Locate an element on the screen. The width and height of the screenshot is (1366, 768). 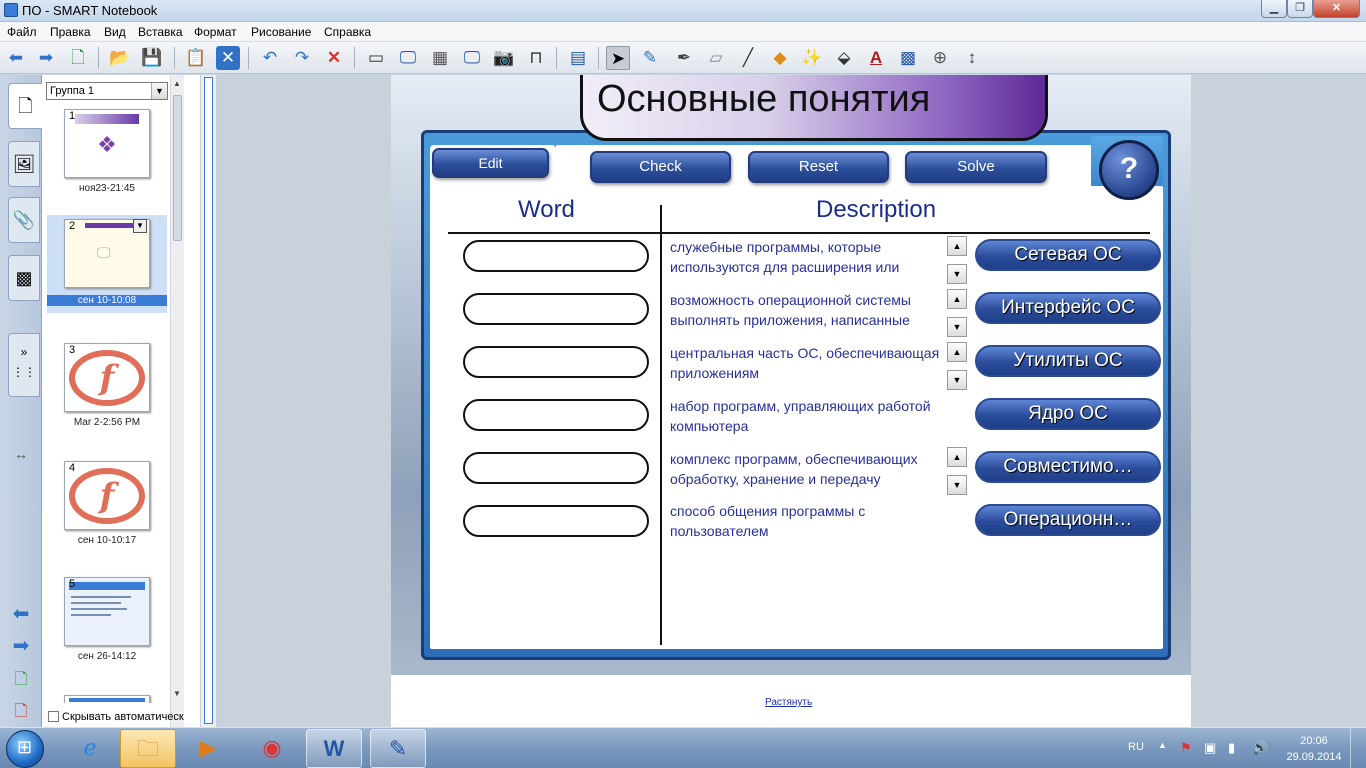
panel-splitter is located at coordinates (208, 401).